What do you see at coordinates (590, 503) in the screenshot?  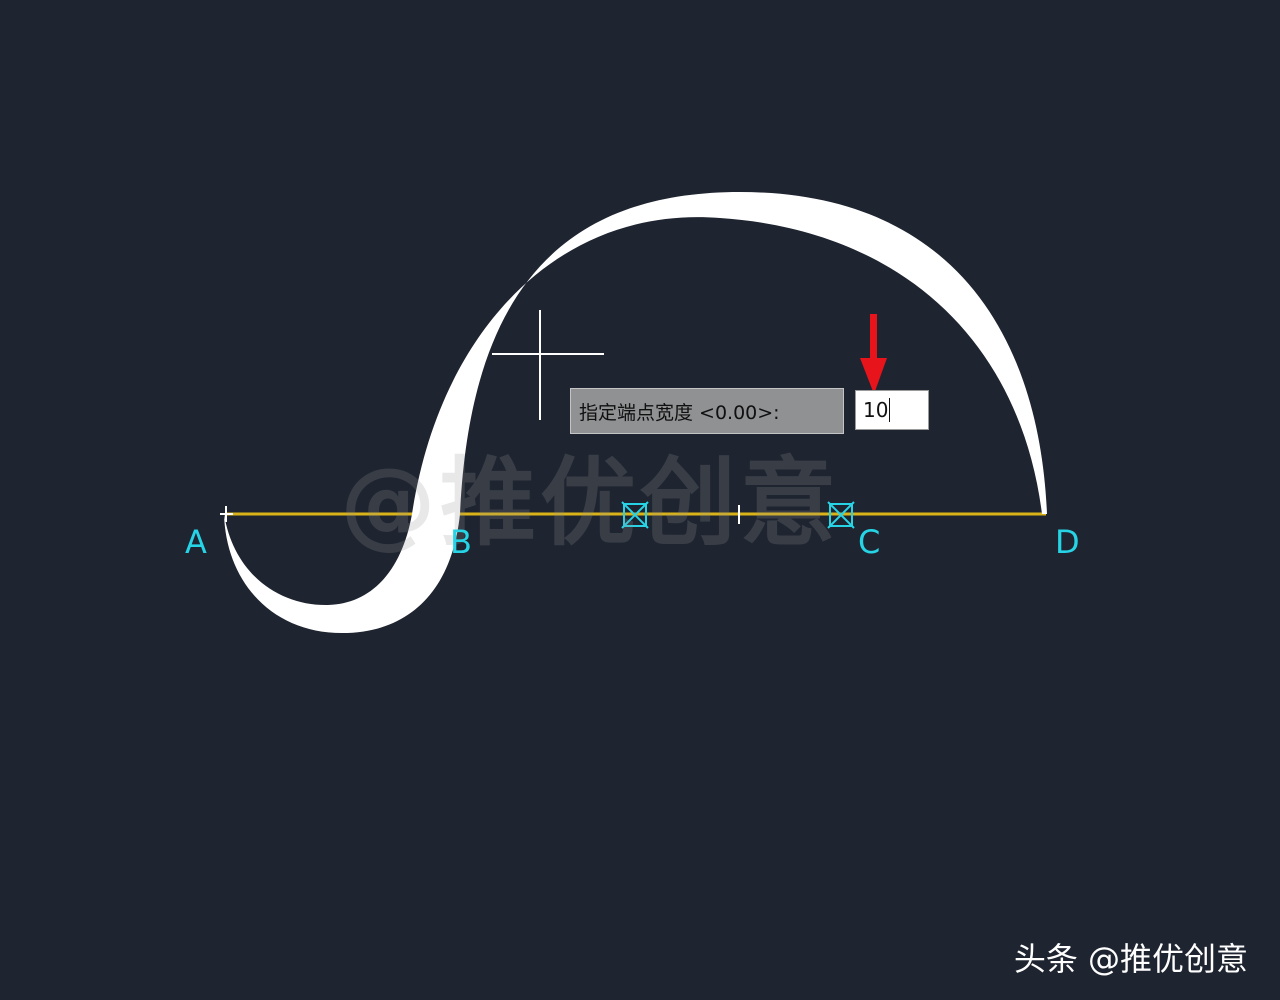 I see `watermark-text: @推优创意` at bounding box center [590, 503].